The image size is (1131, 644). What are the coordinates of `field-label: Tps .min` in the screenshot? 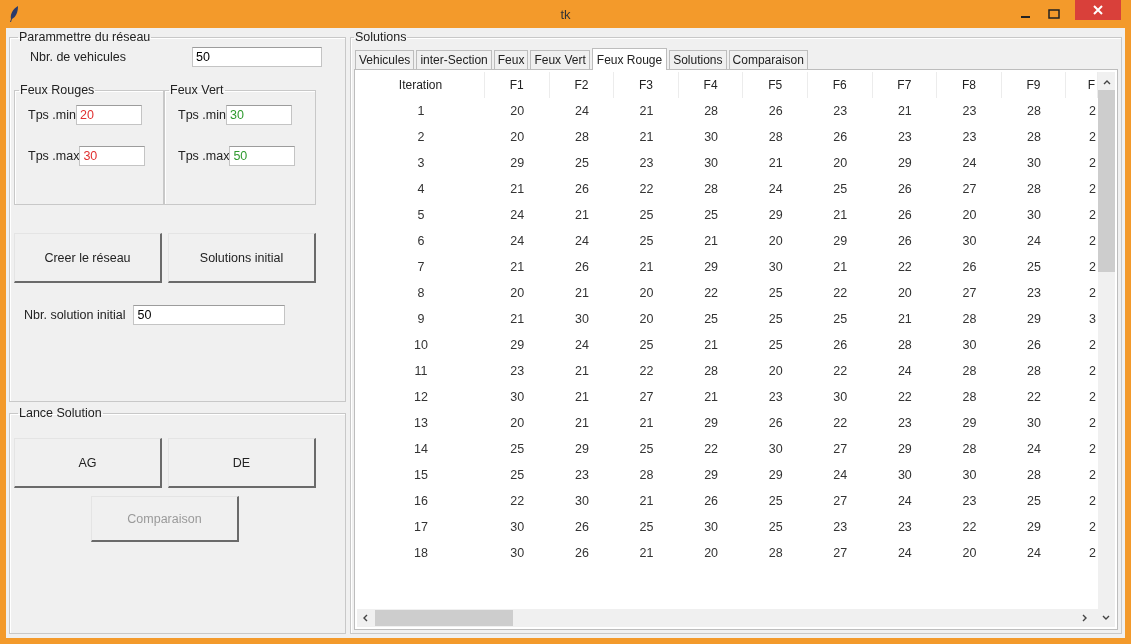 It's located at (202, 115).